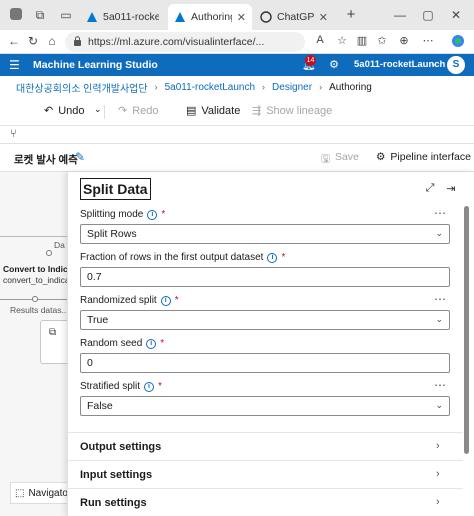  Describe the element at coordinates (13, 134) in the screenshot. I see `branch-icon: ⑂` at that location.